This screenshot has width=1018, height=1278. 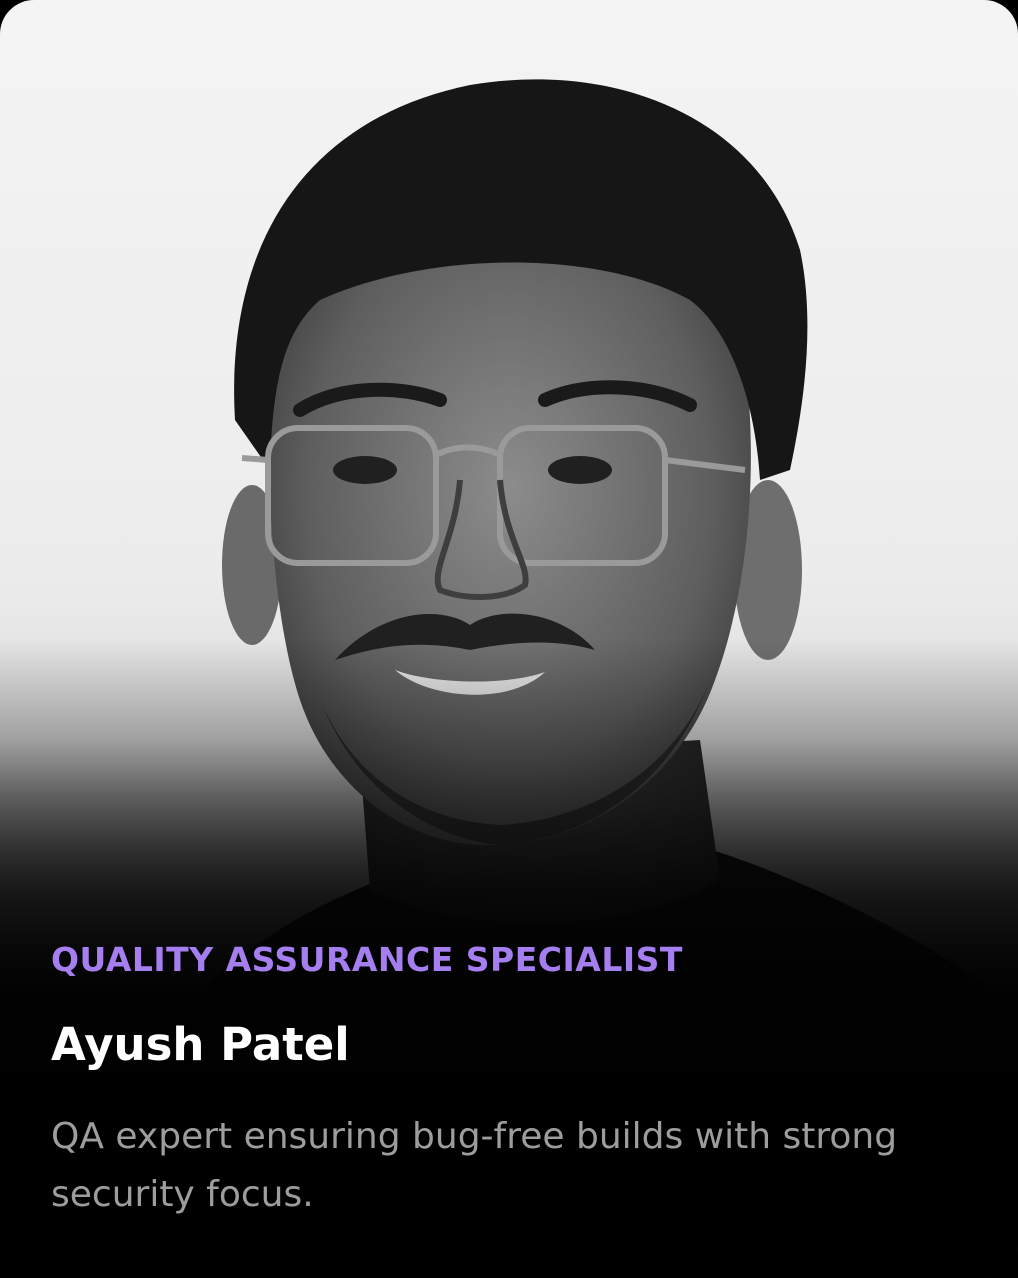 I want to click on person-name: Ayush Patel, so click(x=200, y=1044).